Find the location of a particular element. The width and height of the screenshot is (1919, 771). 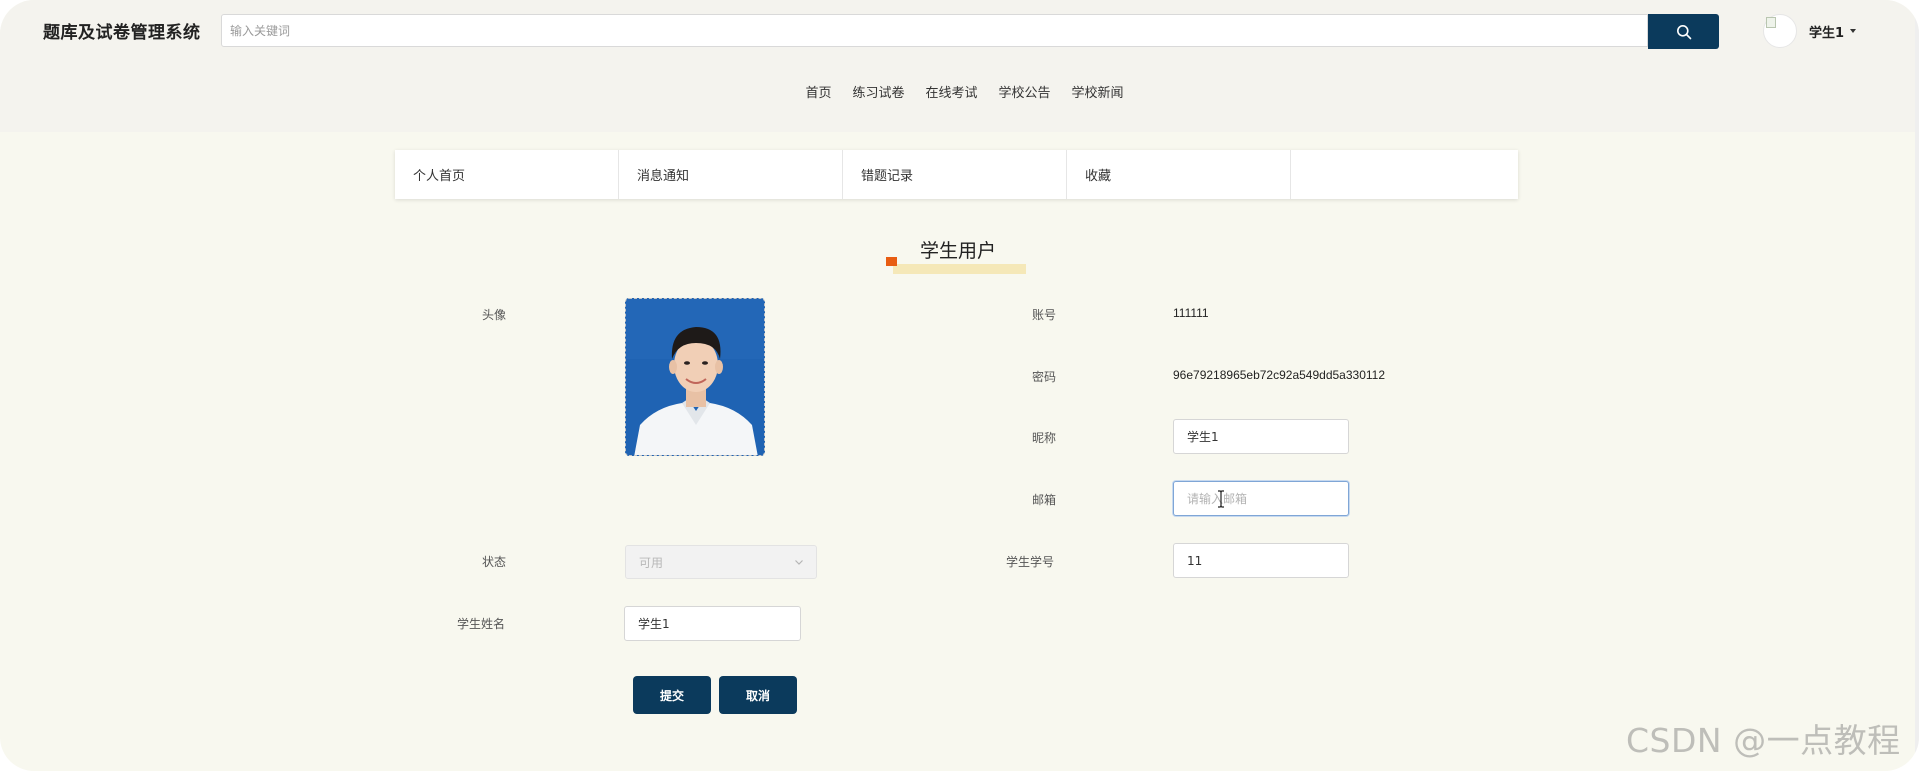

student-name-input is located at coordinates (712, 623).